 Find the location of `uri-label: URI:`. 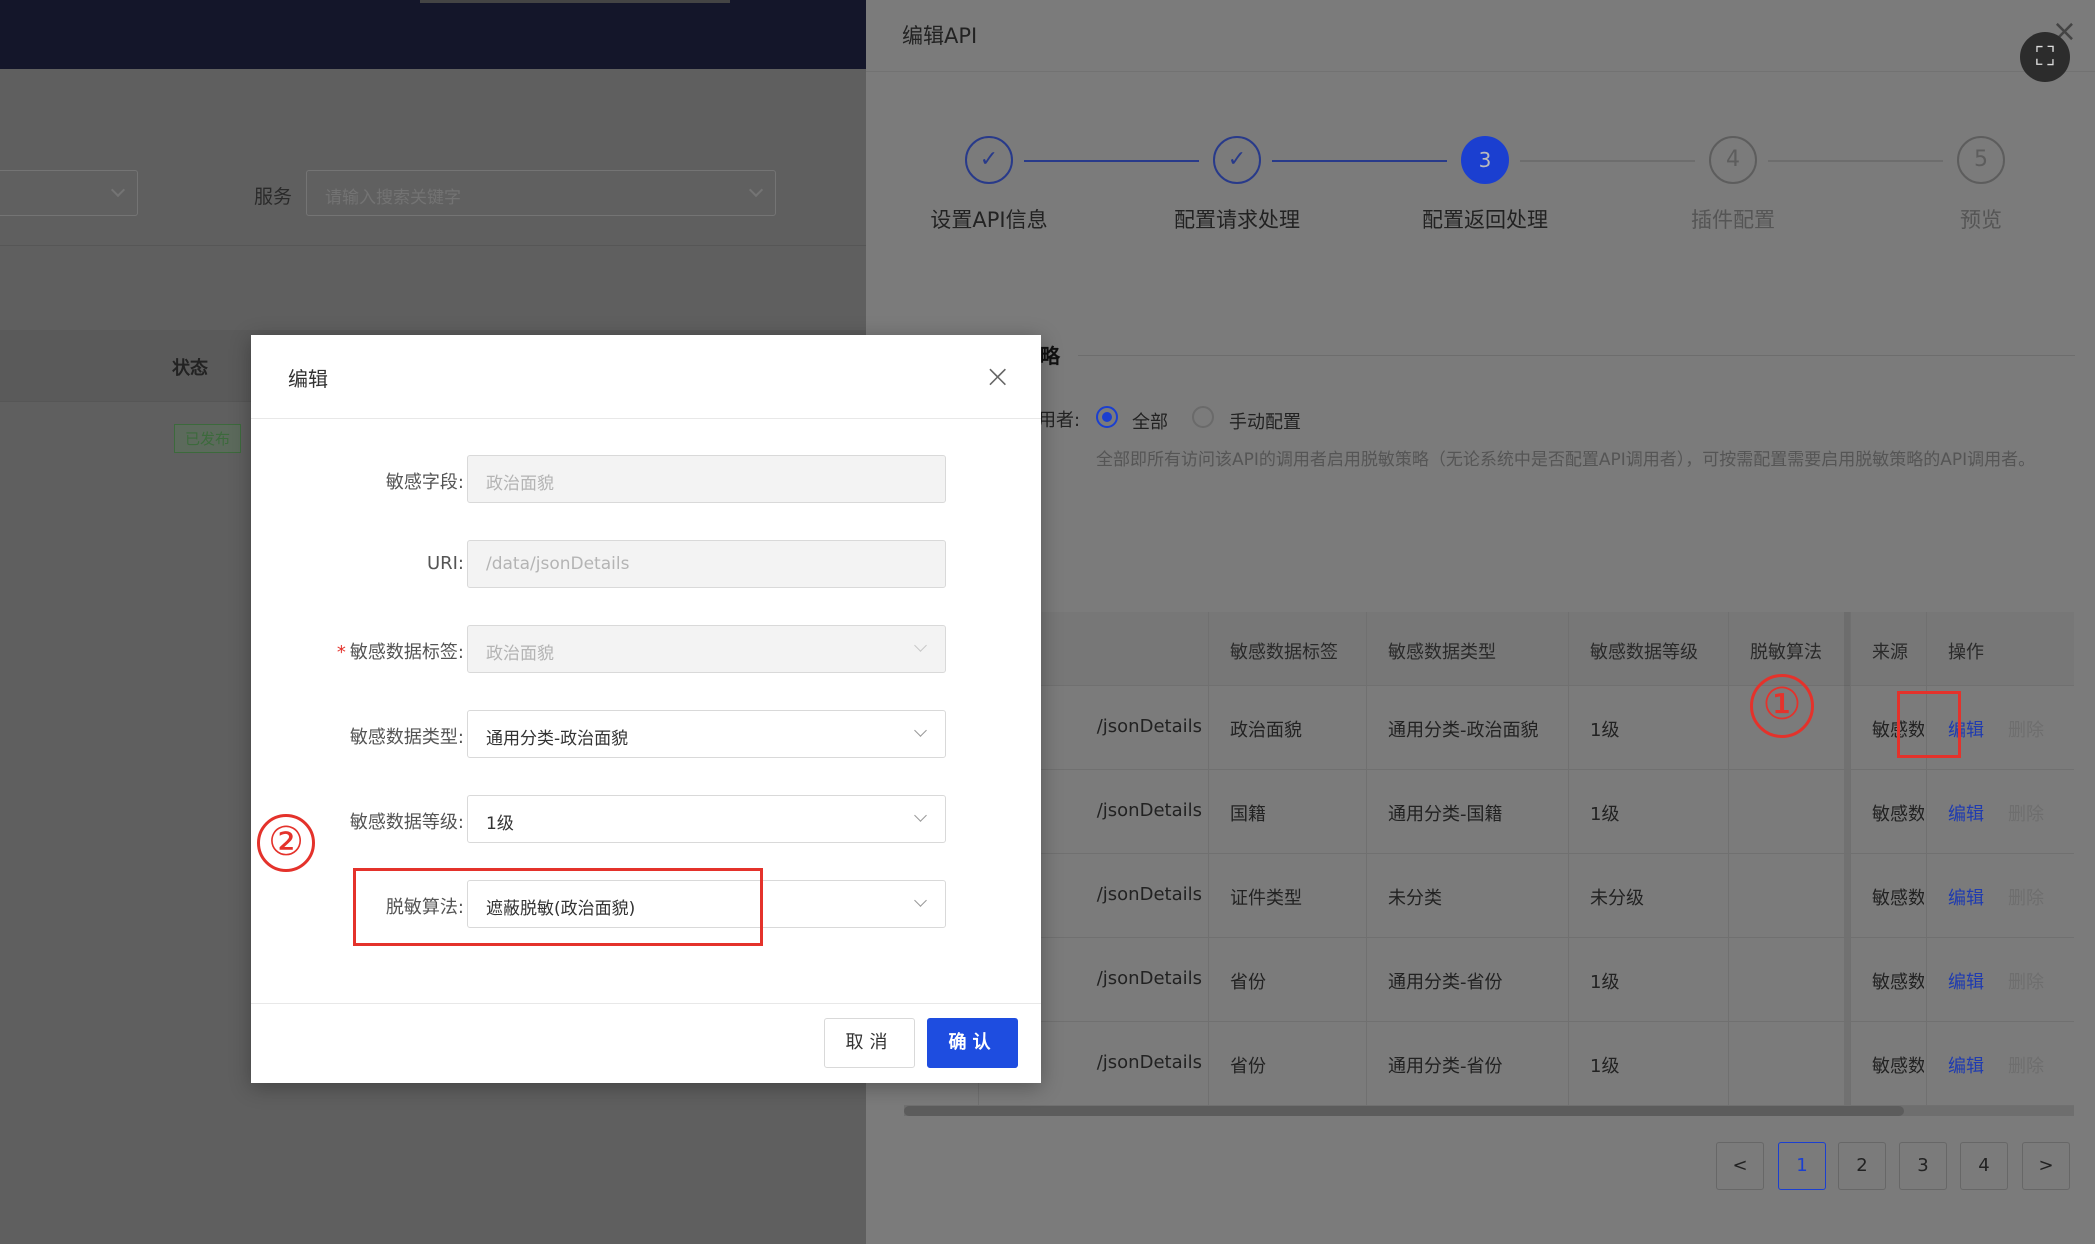

uri-label: URI: is located at coordinates (445, 563).